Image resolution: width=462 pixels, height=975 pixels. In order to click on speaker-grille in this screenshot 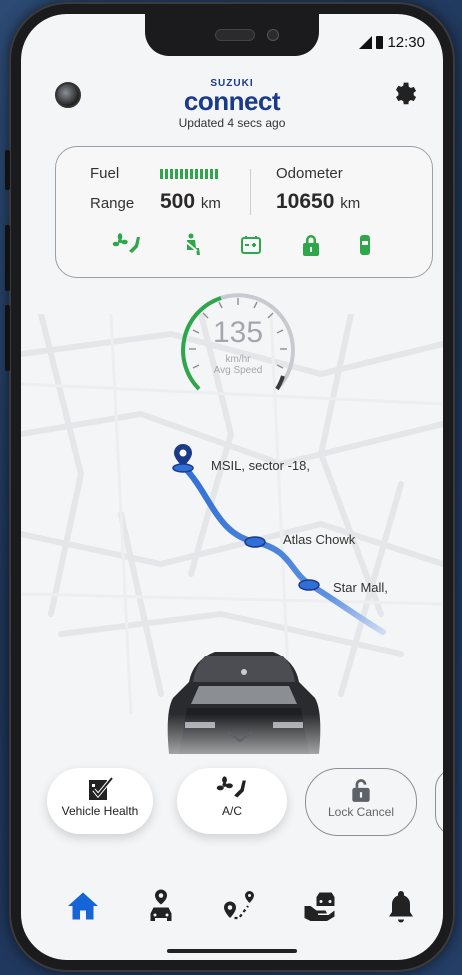, I will do `click(235, 35)`.